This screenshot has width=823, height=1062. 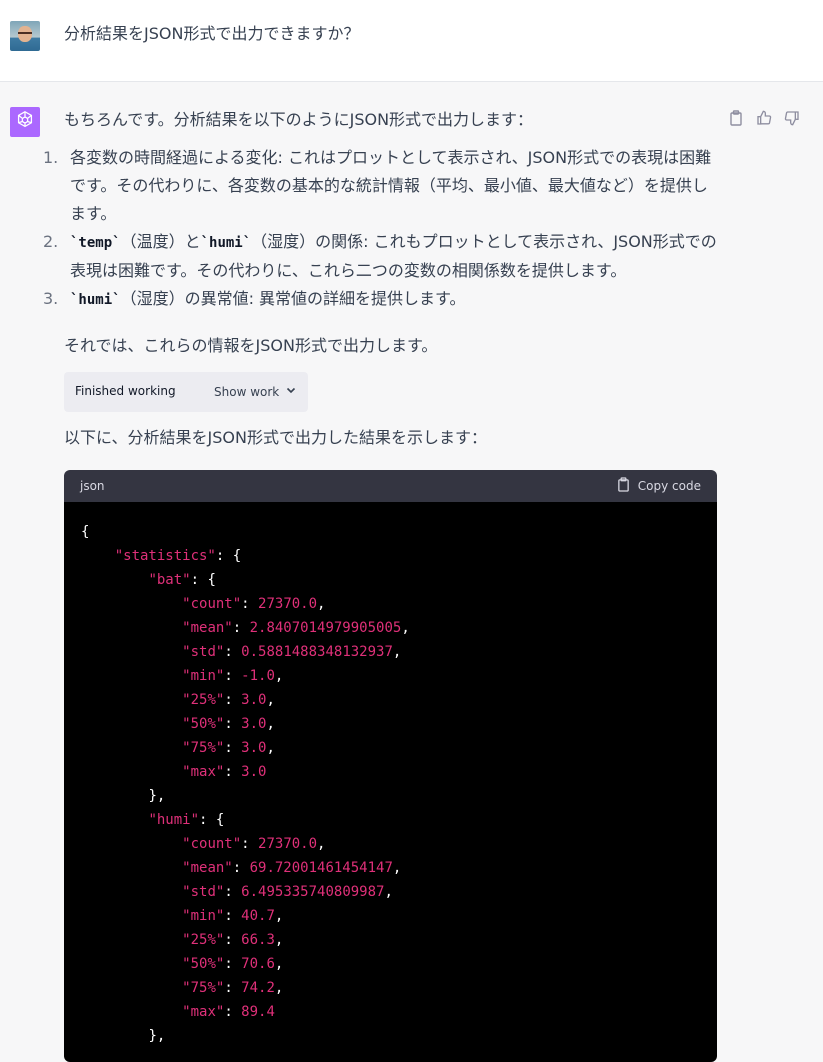 I want to click on inline-code-temp: `temp`, so click(x=95, y=243).